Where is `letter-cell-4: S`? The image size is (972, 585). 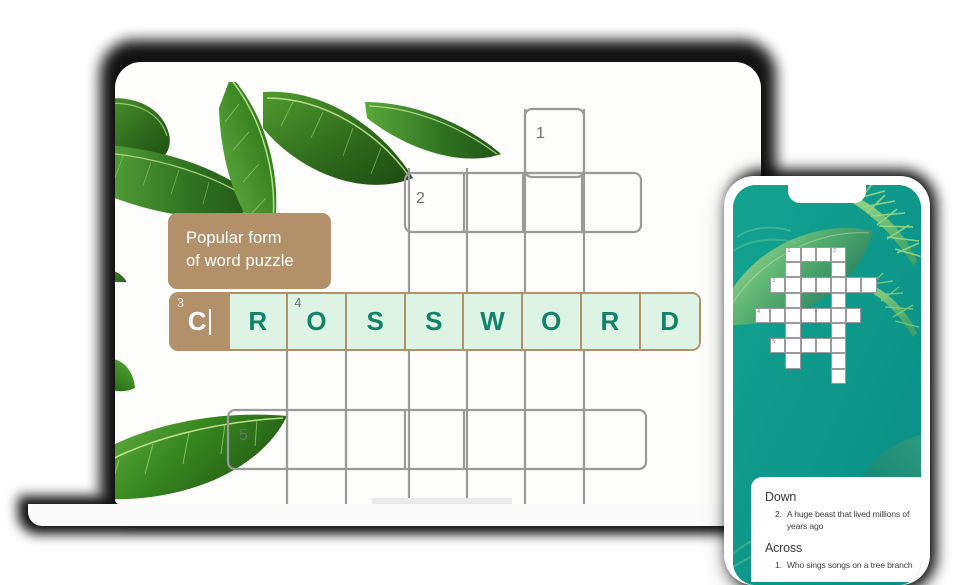 letter-cell-4: S is located at coordinates (376, 321).